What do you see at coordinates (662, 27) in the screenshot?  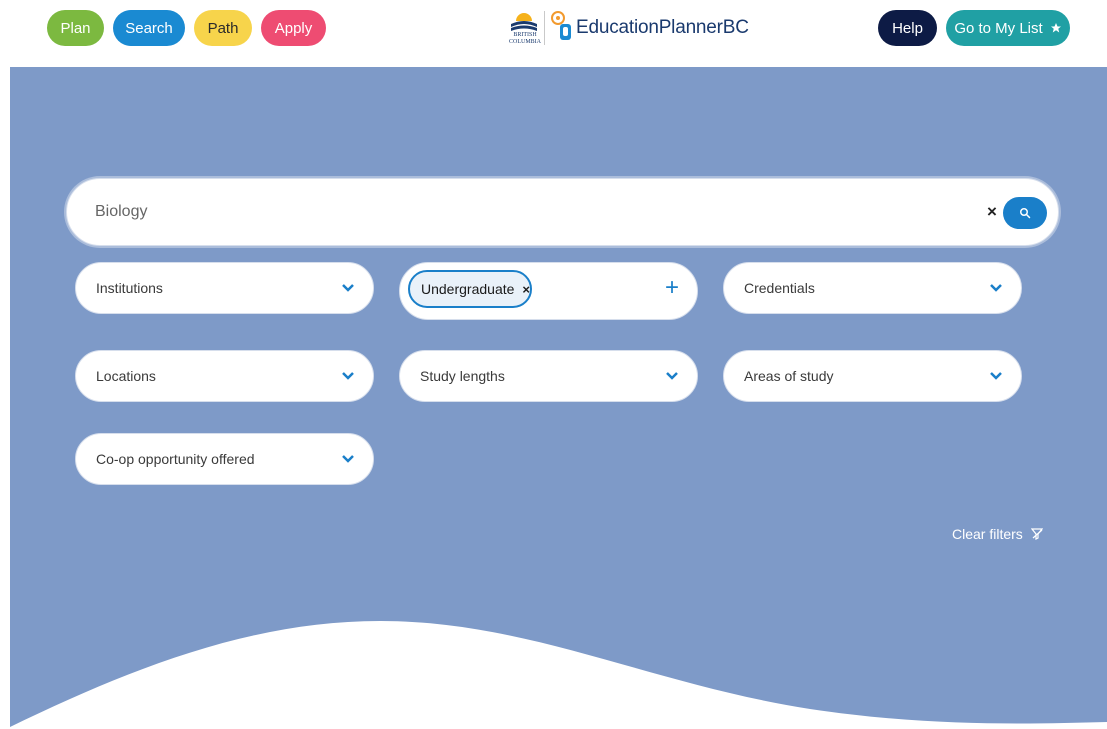 I see `brand-name: EducationPlannerBC` at bounding box center [662, 27].